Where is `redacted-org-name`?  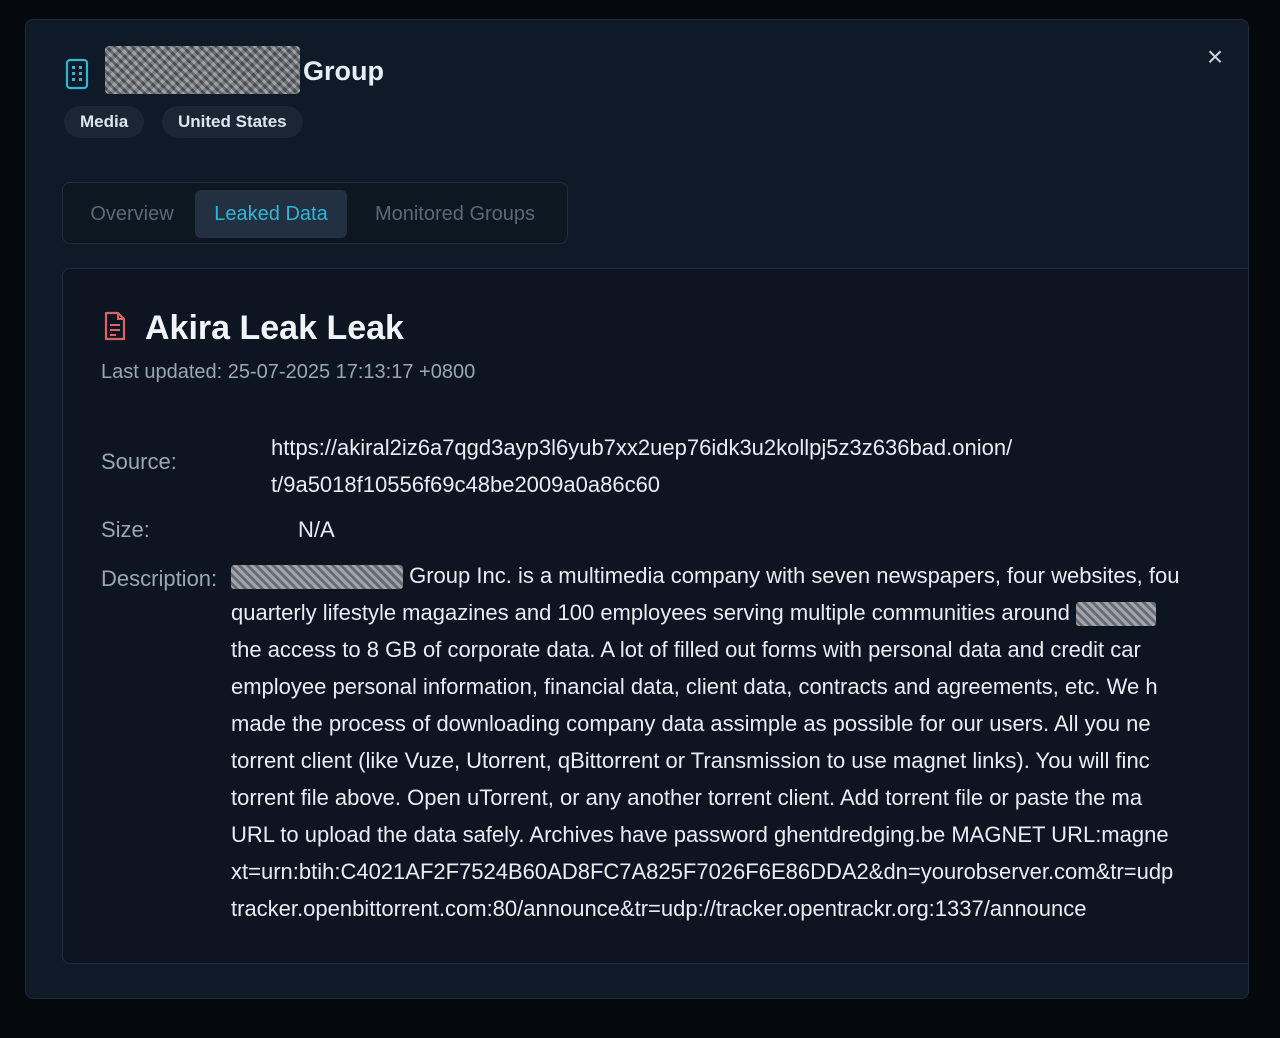 redacted-org-name is located at coordinates (202, 70).